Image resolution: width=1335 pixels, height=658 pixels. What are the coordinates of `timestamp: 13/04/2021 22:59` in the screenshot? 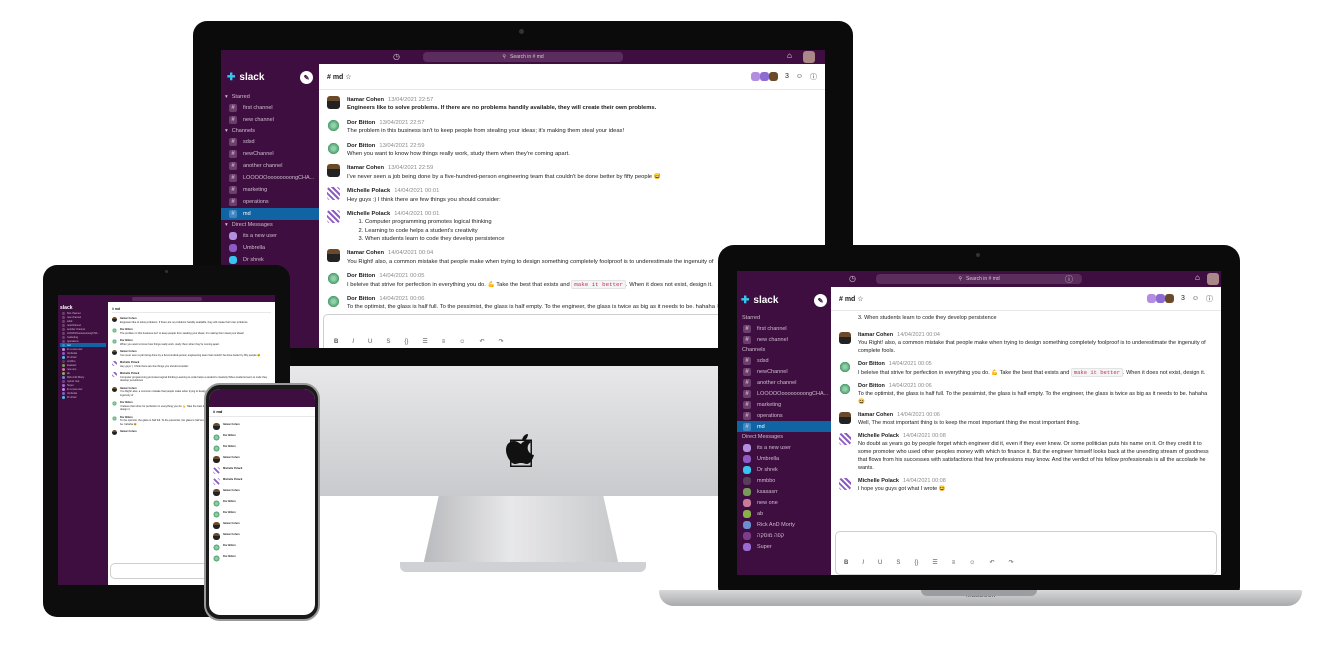 It's located at (410, 168).